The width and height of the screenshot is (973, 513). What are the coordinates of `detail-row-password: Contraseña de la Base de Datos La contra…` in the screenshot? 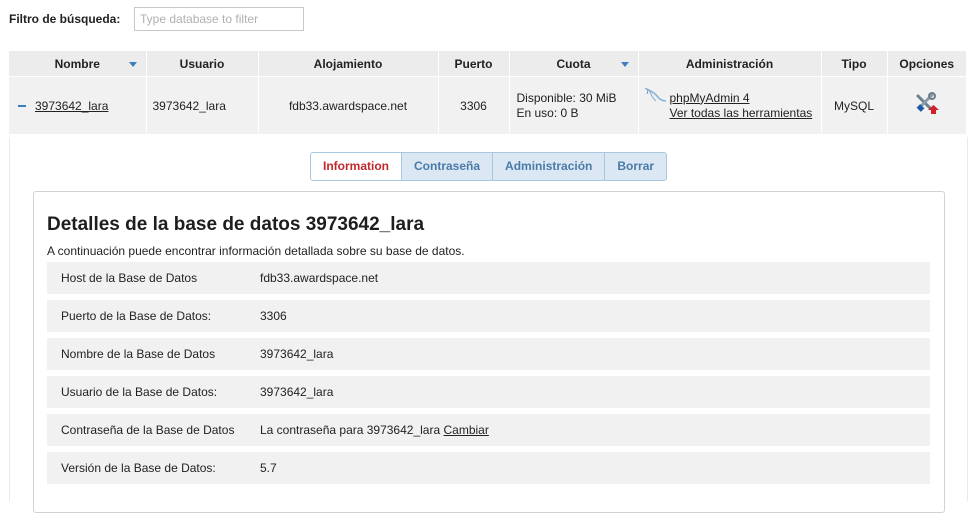 It's located at (488, 430).